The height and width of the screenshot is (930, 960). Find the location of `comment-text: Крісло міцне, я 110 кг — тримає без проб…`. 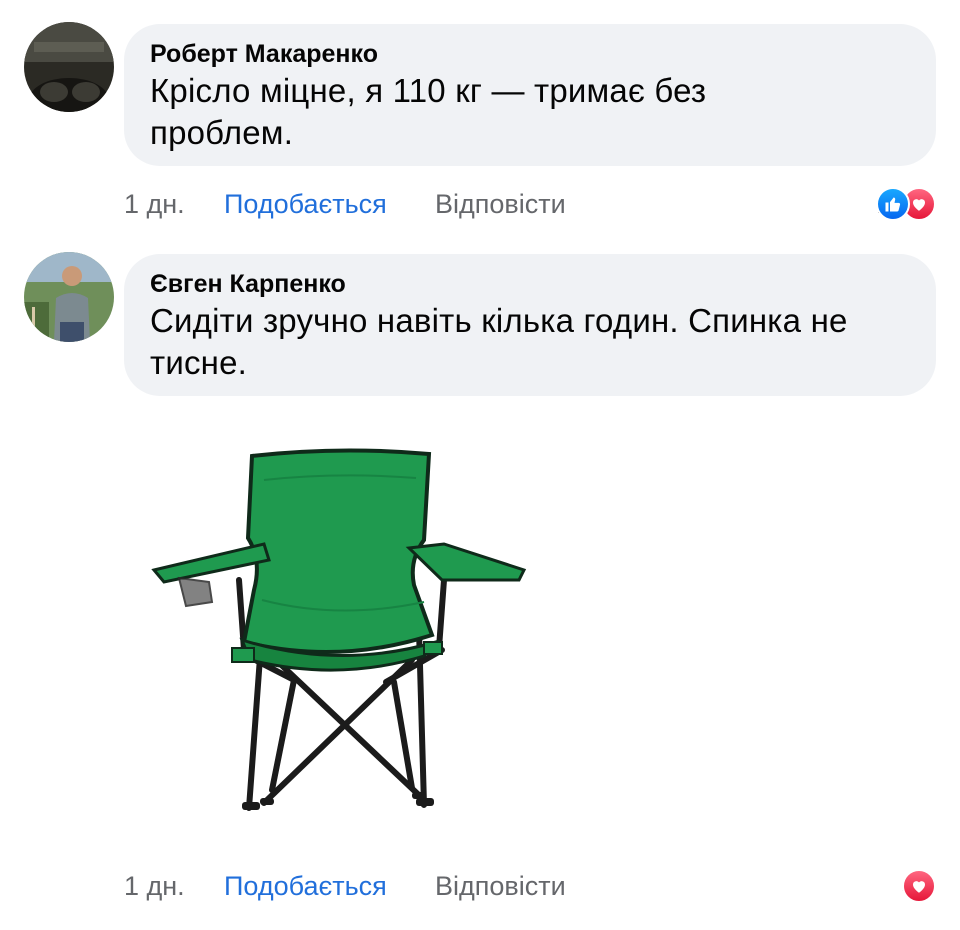

comment-text: Крісло міцне, я 110 кг — тримає без проб… is located at coordinates (428, 111).